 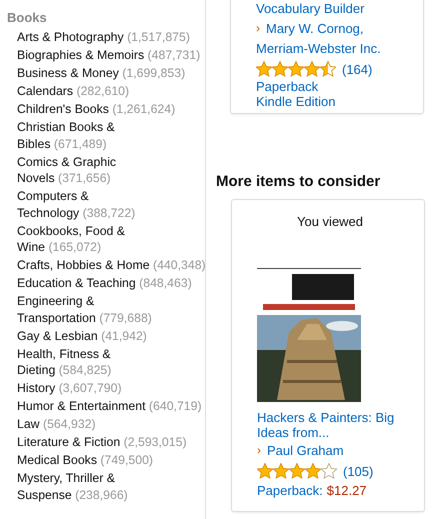 What do you see at coordinates (290, 490) in the screenshot?
I see `format-link: Paperback:` at bounding box center [290, 490].